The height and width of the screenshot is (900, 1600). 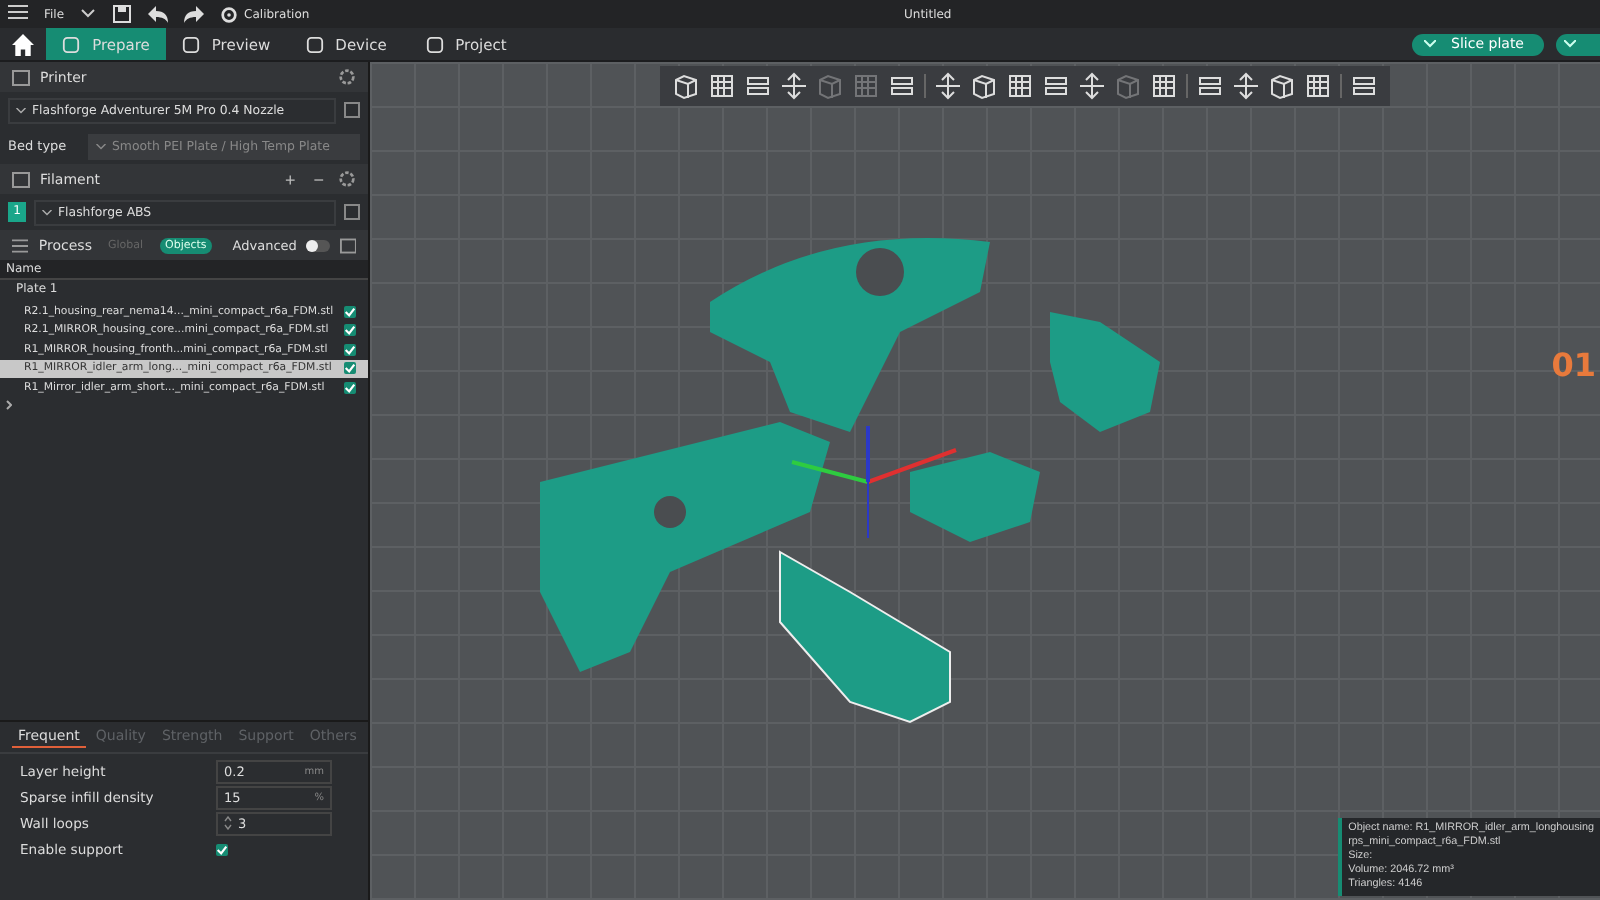 I want to click on expand-caret-icon, so click(x=9, y=404).